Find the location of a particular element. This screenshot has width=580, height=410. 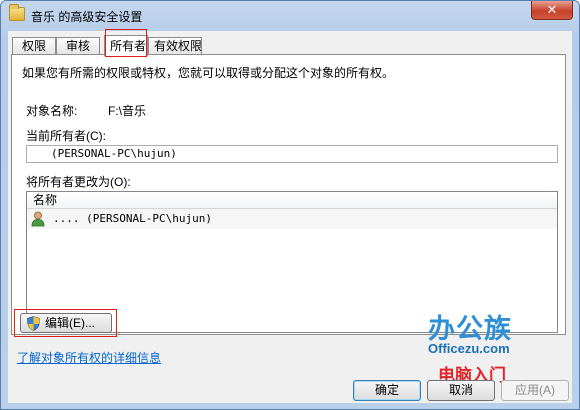

cancel-button: 取消 is located at coordinates (461, 390).